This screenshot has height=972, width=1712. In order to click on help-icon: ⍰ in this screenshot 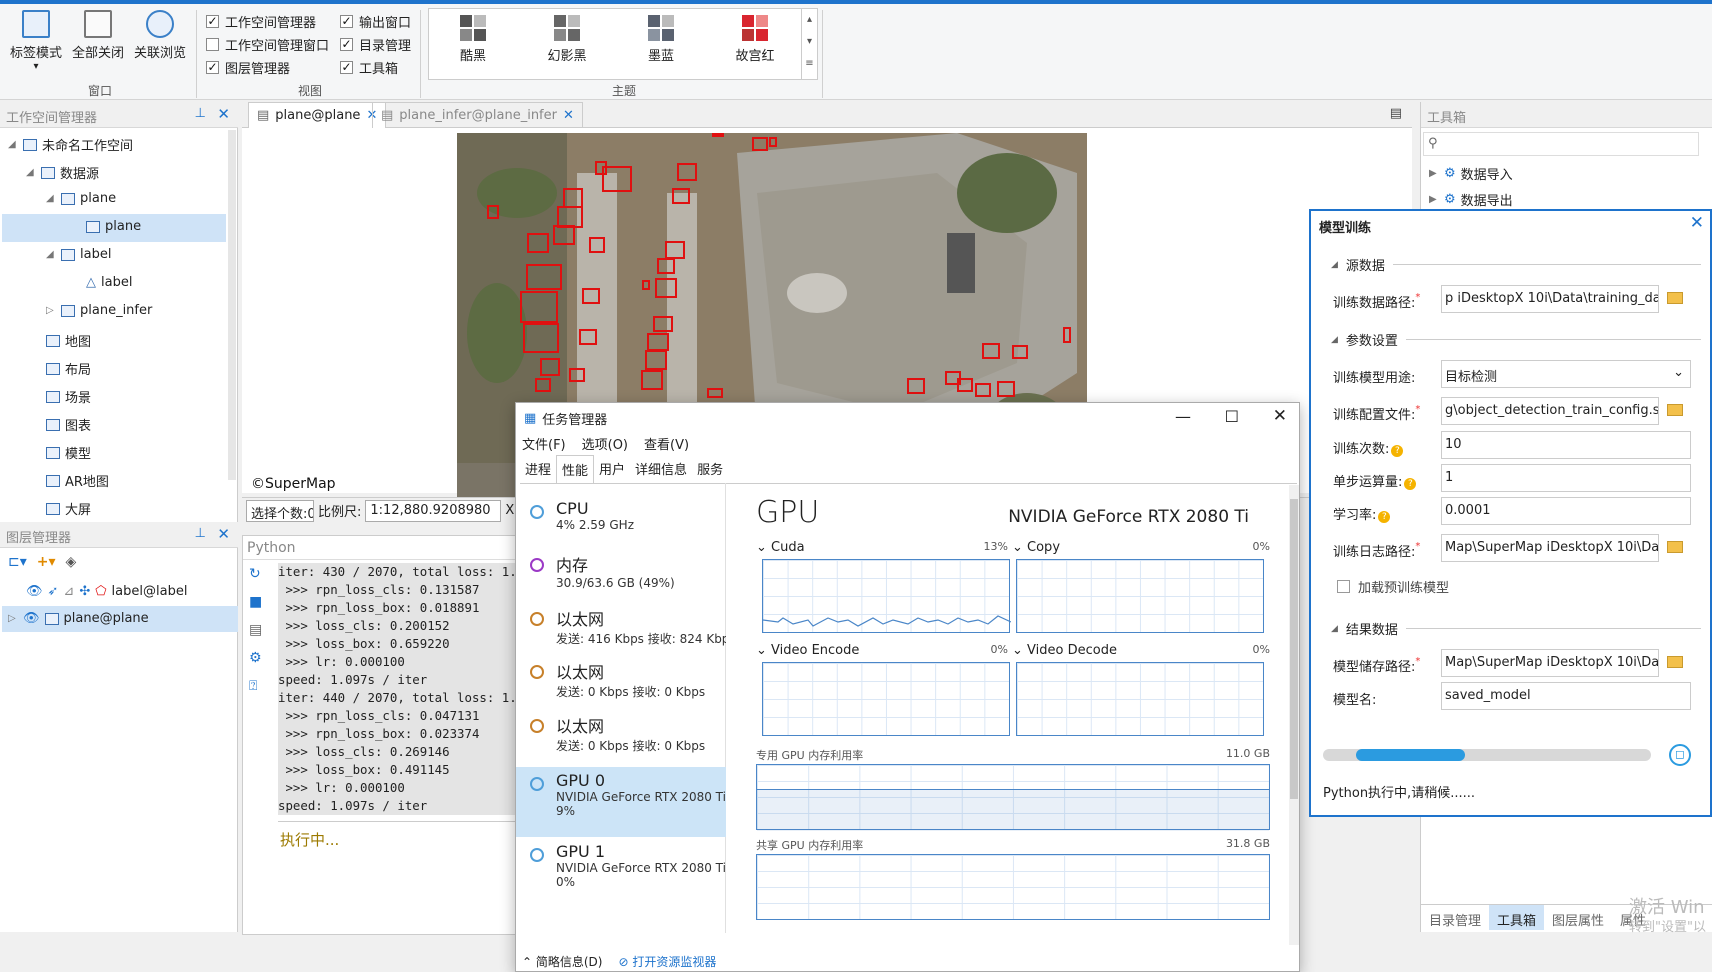, I will do `click(255, 686)`.